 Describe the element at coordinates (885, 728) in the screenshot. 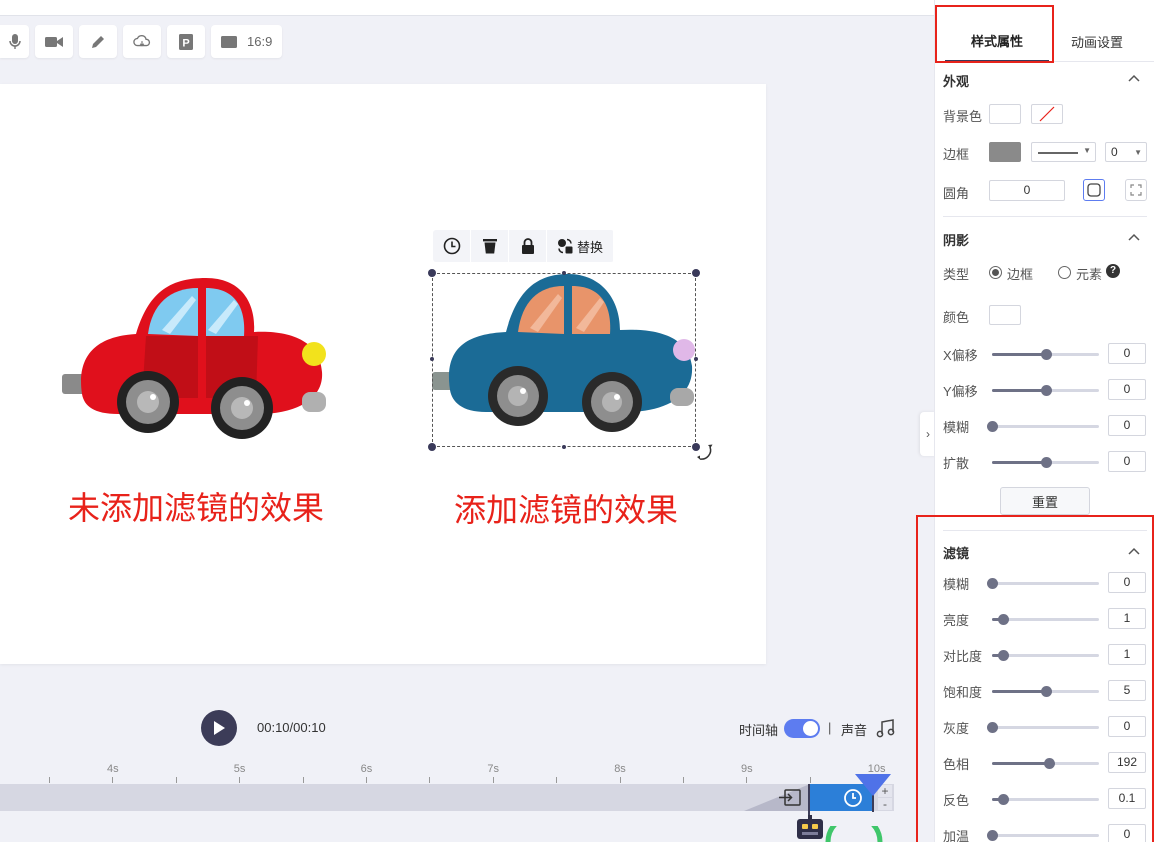

I see `music-icon` at that location.